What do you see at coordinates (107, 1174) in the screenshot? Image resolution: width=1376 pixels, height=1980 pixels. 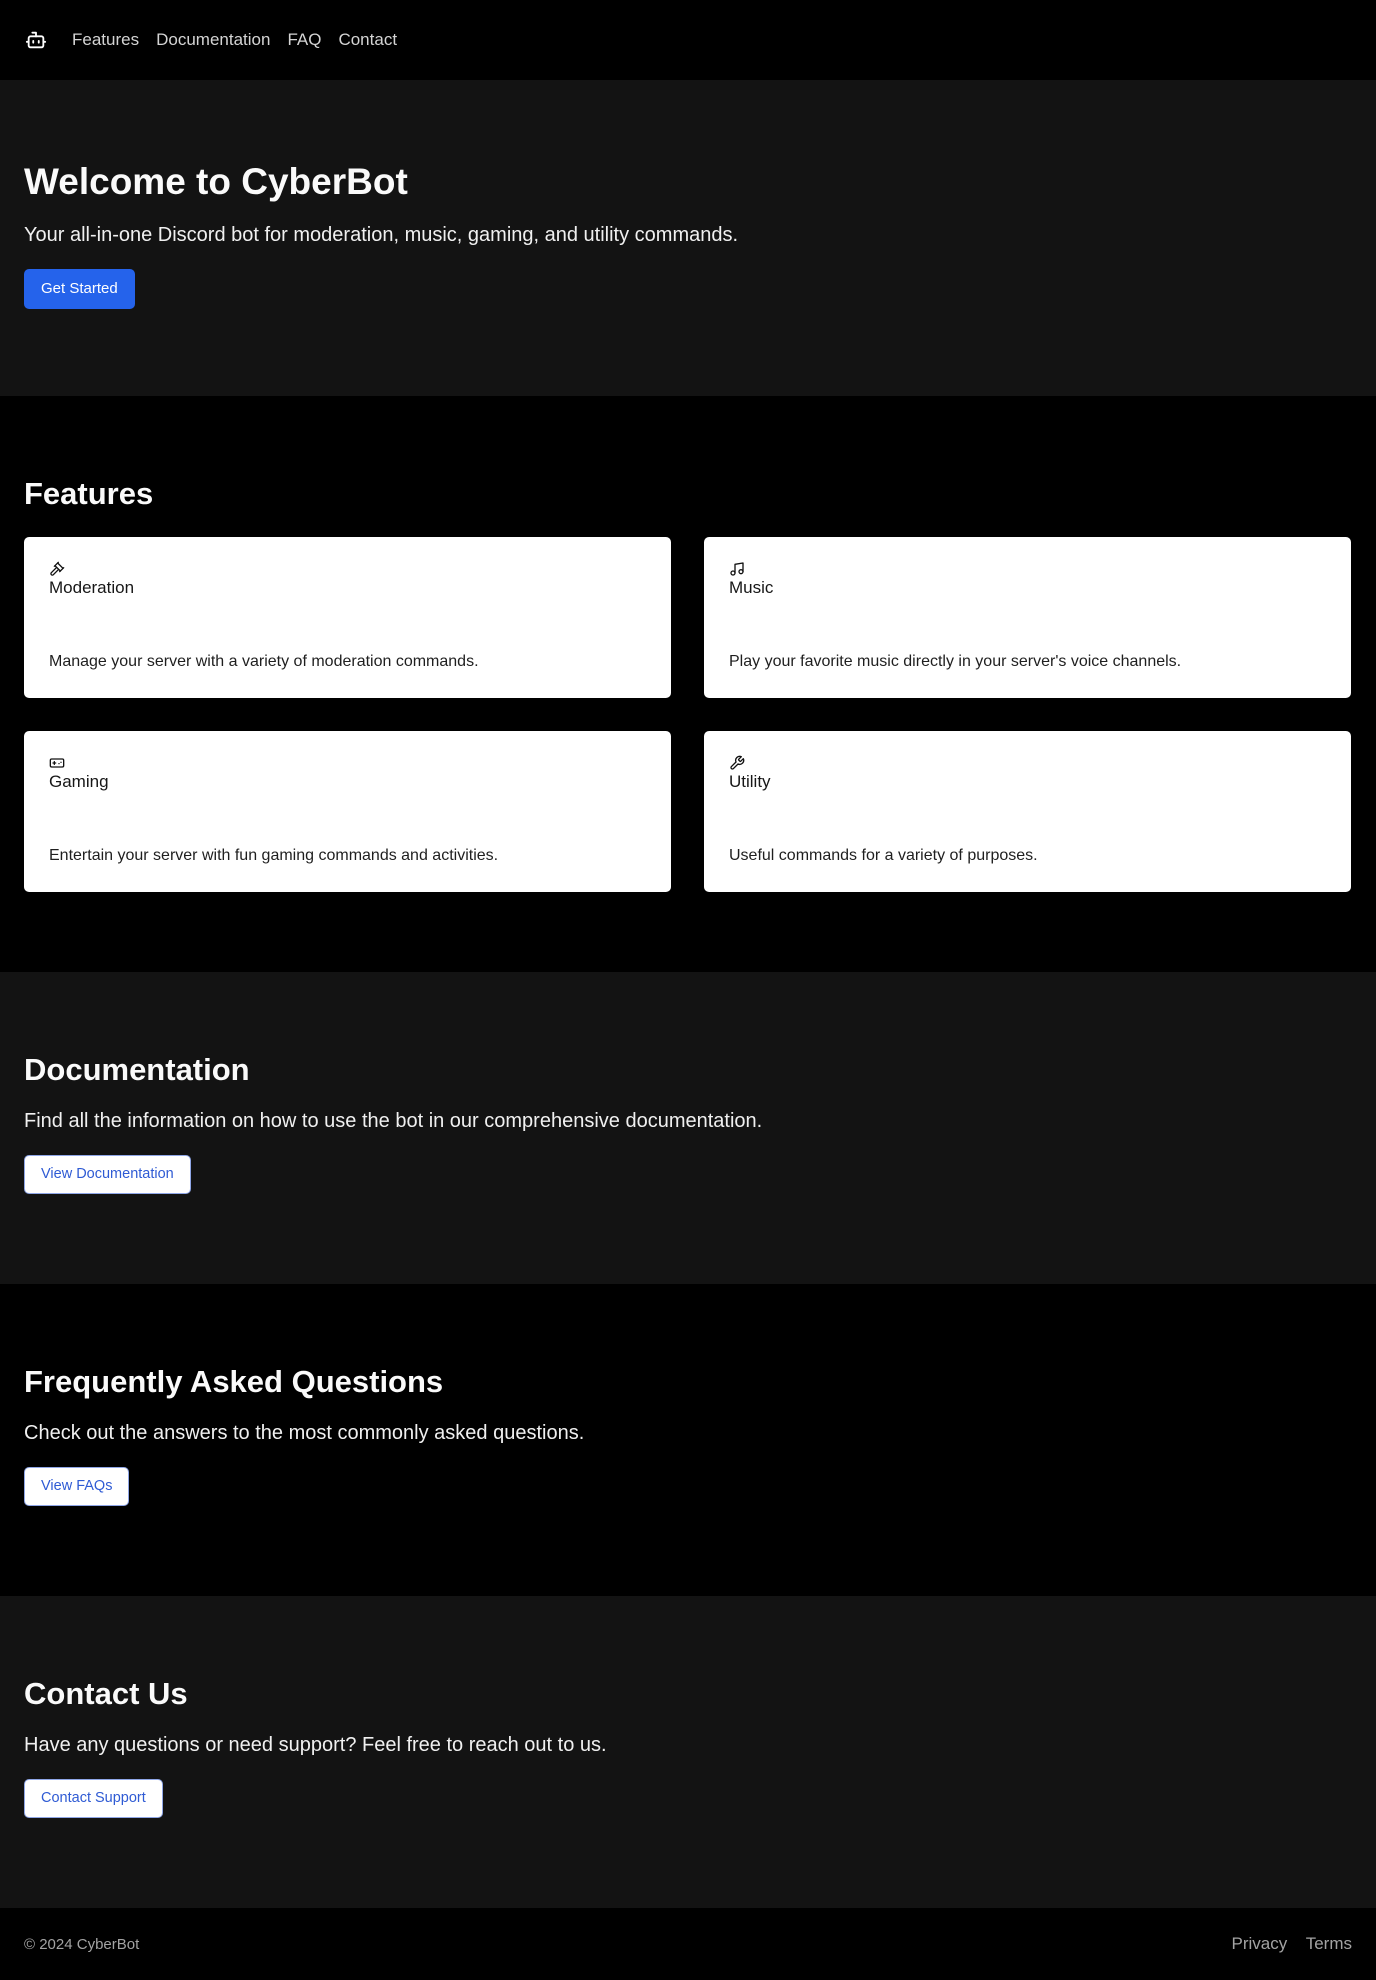 I see `view-documentation-button: View Documentation` at bounding box center [107, 1174].